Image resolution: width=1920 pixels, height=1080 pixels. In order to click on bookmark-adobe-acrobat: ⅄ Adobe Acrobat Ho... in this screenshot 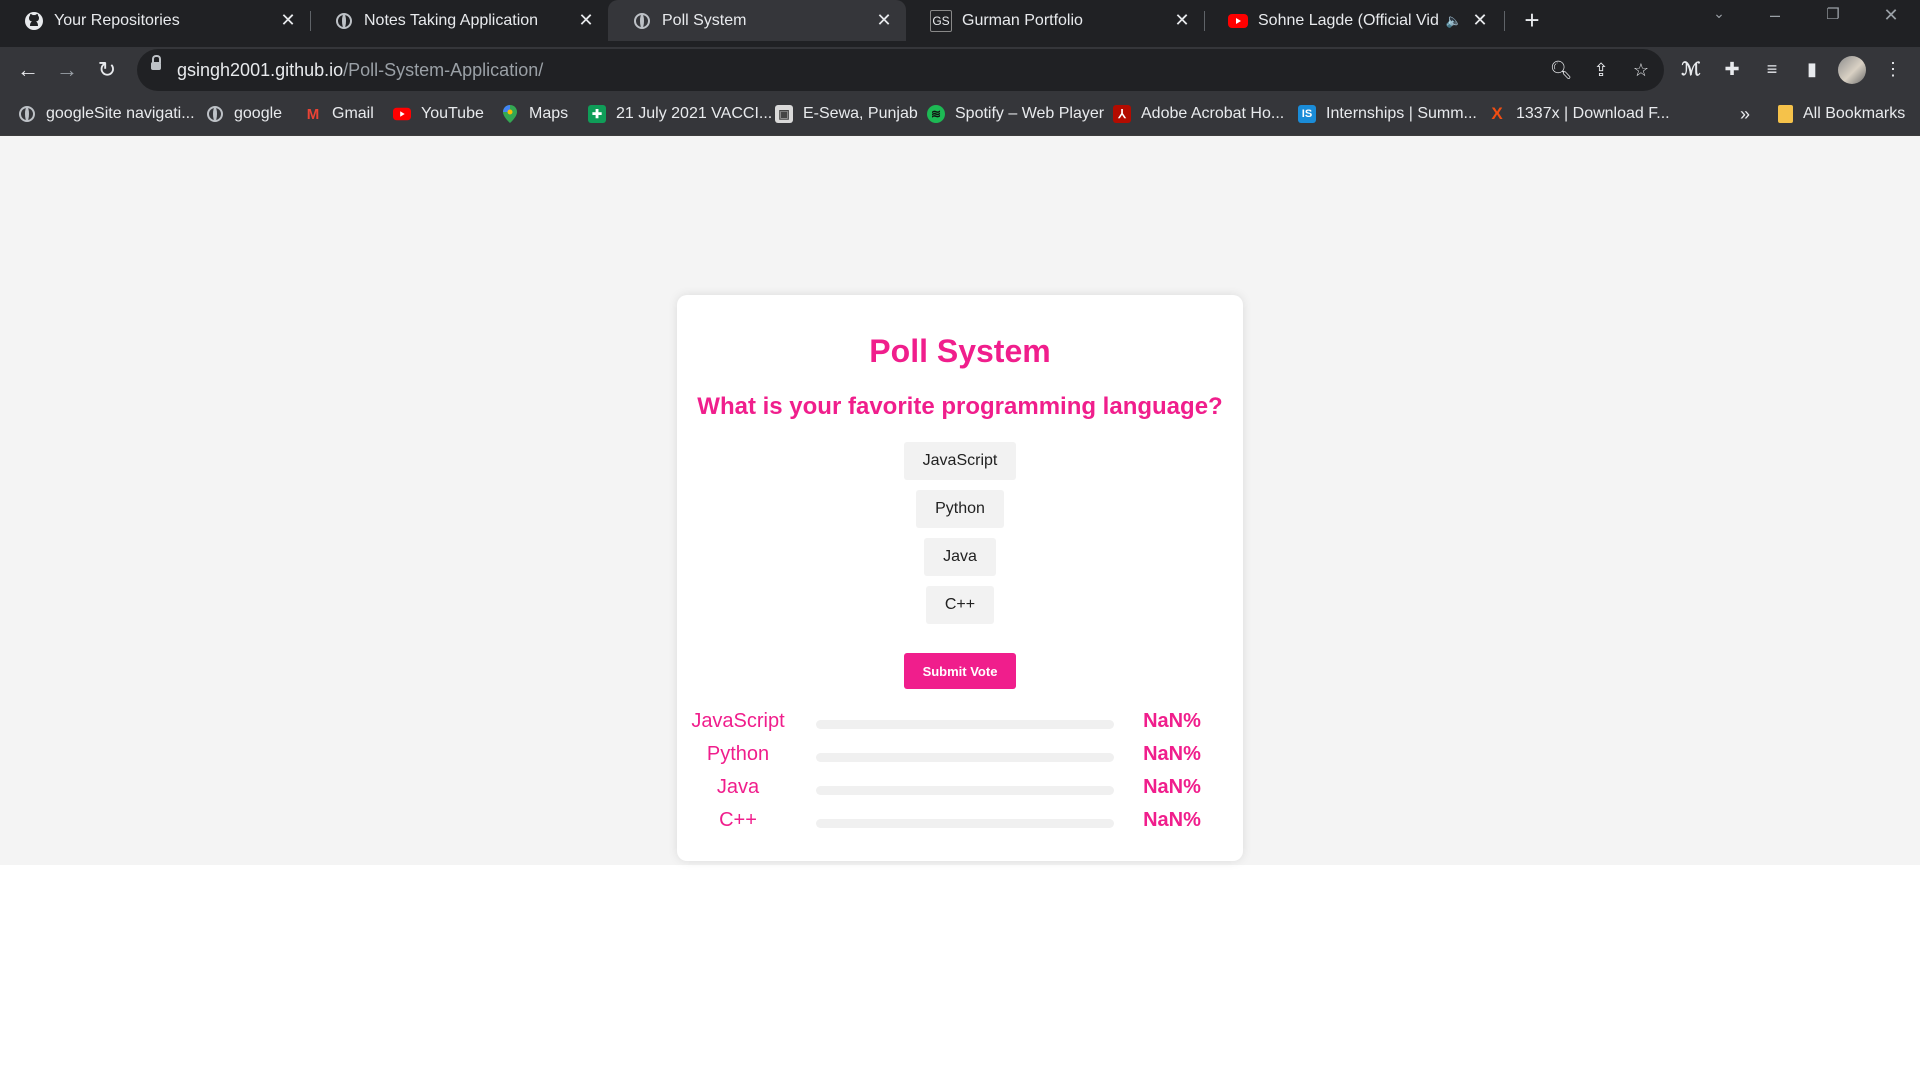, I will do `click(1198, 114)`.